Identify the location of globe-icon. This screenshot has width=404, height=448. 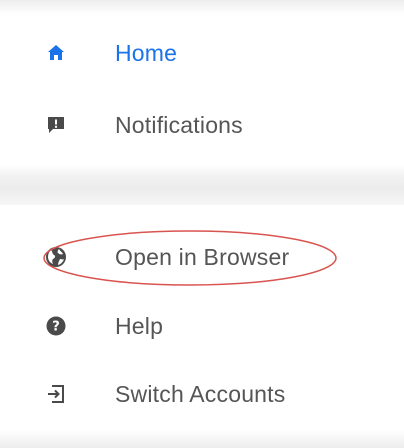
(56, 257).